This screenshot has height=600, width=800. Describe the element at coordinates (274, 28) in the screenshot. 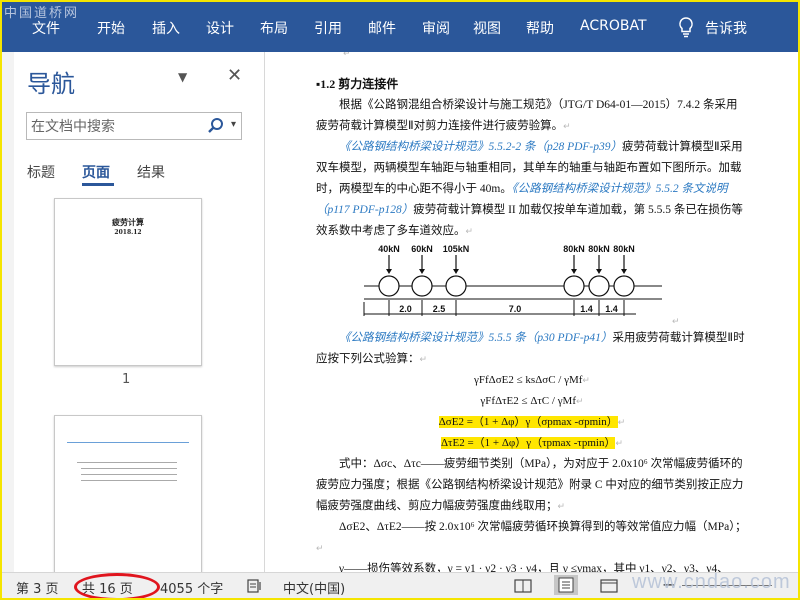

I see `tab-layout: 布局` at that location.